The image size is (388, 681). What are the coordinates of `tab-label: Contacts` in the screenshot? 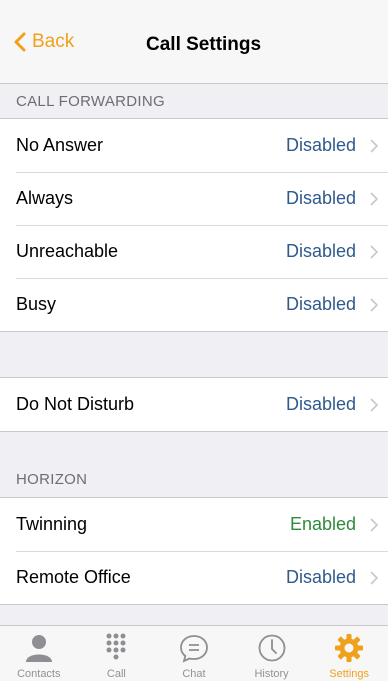 It's located at (39, 674).